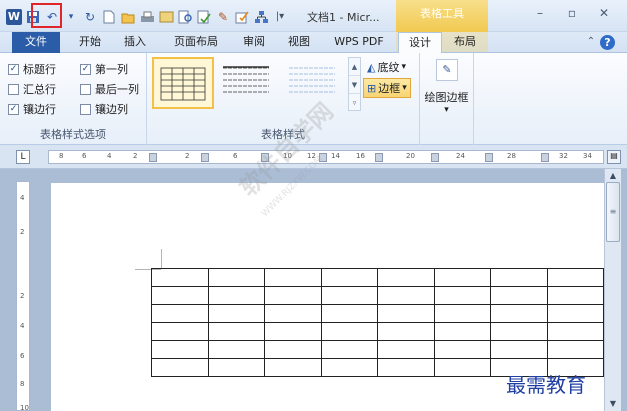 The height and width of the screenshot is (411, 627). I want to click on help-icon: ?, so click(607, 42).